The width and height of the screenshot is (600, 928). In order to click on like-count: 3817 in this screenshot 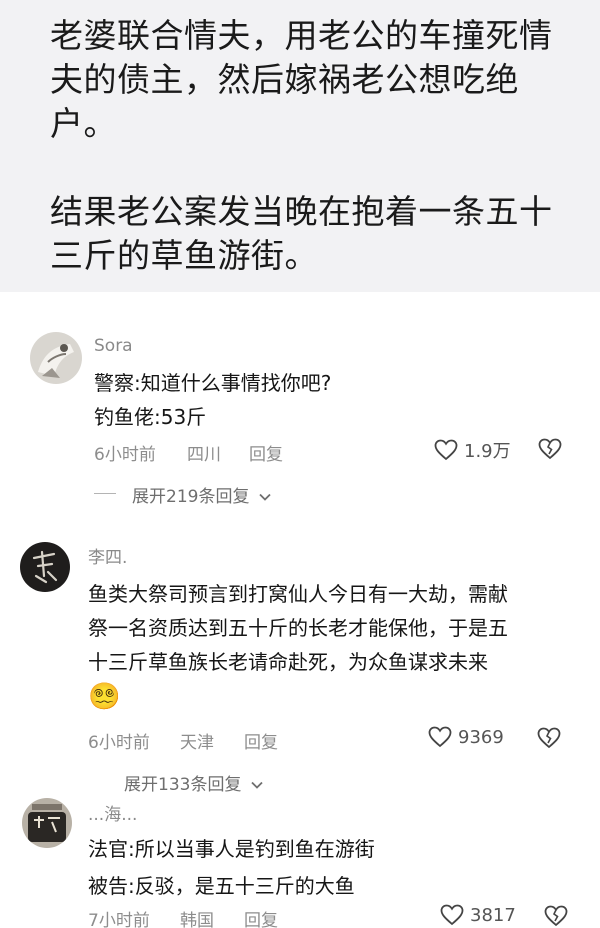, I will do `click(493, 915)`.